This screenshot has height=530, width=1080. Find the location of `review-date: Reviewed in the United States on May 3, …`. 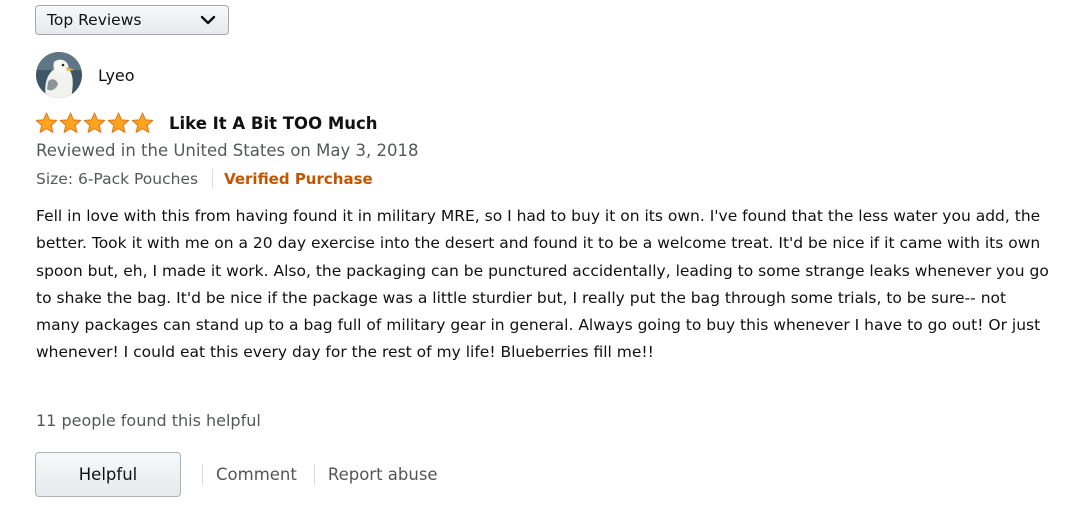

review-date: Reviewed in the United States on May 3, … is located at coordinates (227, 150).